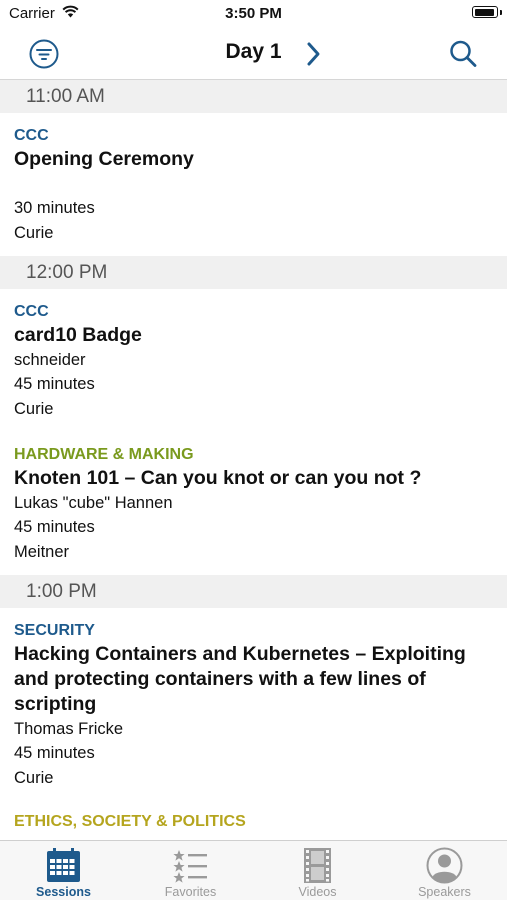 The height and width of the screenshot is (901, 507). I want to click on calendar-icon, so click(63, 865).